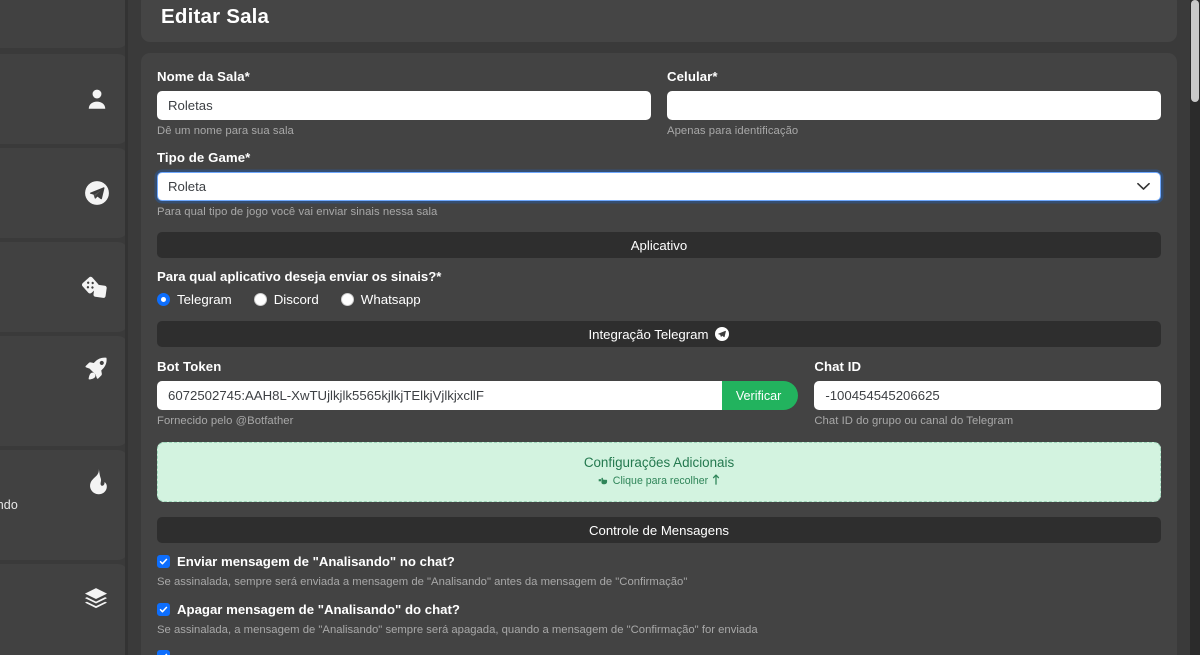 Image resolution: width=1200 pixels, height=655 pixels. Describe the element at coordinates (659, 299) in the screenshot. I see `app-choice-radios: Telegram Discord Whatsapp` at that location.